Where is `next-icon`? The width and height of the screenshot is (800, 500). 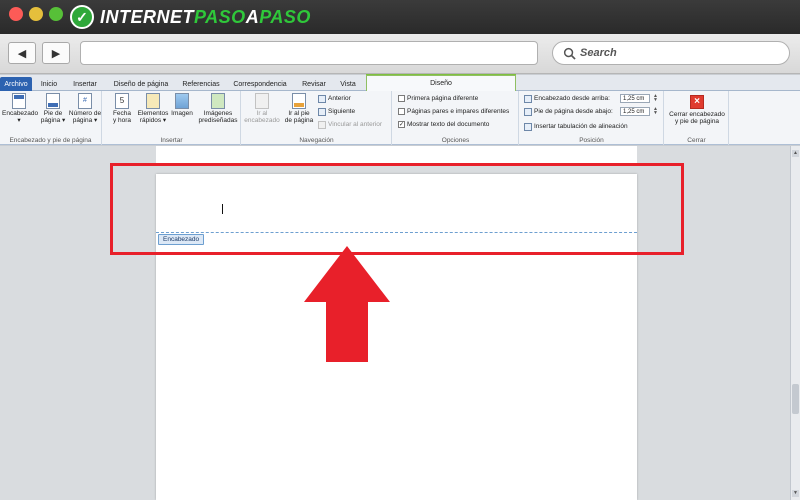 next-icon is located at coordinates (322, 111).